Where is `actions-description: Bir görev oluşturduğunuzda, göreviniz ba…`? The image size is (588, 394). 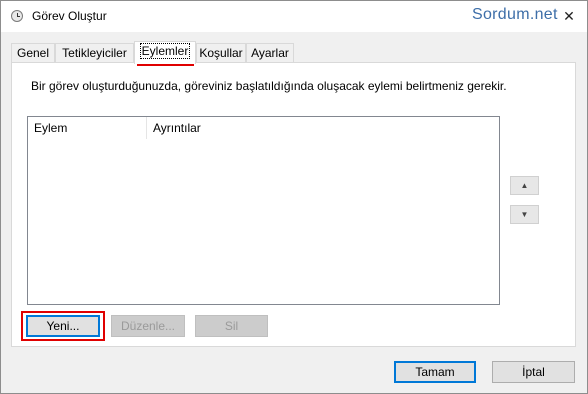 actions-description: Bir görev oluşturduğunuzda, göreviniz ba… is located at coordinates (269, 86).